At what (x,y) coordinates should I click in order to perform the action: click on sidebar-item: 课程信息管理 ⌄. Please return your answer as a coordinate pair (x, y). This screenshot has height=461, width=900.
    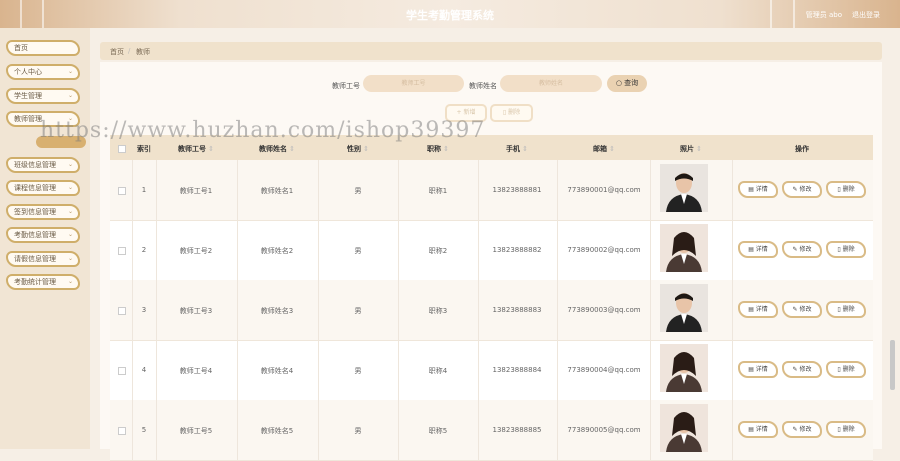
    Looking at the image, I should click on (43, 188).